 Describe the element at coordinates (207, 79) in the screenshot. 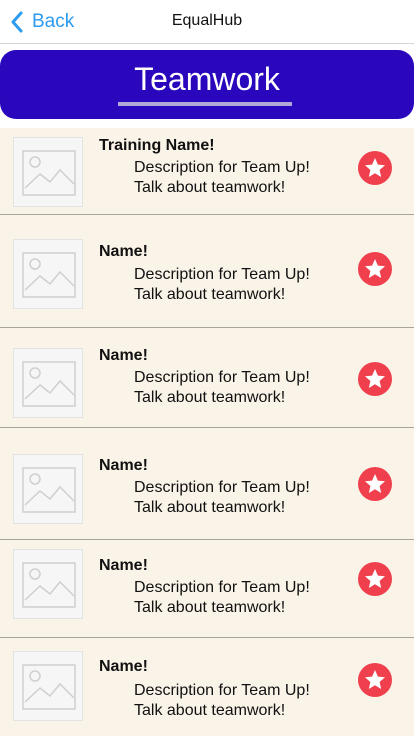

I see `category-title: Teamwork` at that location.